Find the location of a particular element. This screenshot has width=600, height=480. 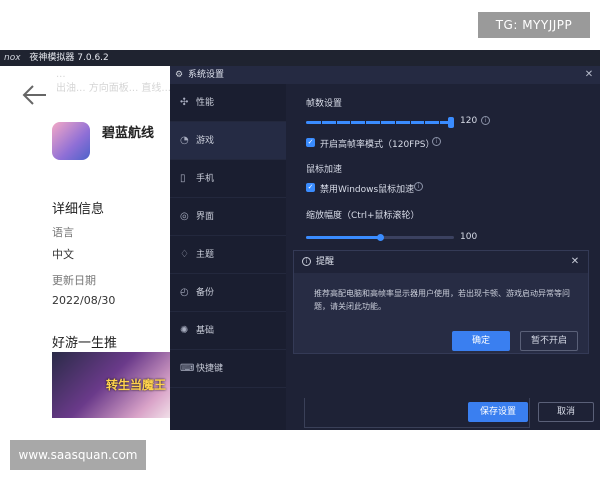

fps-info-icon: i is located at coordinates (485, 120).